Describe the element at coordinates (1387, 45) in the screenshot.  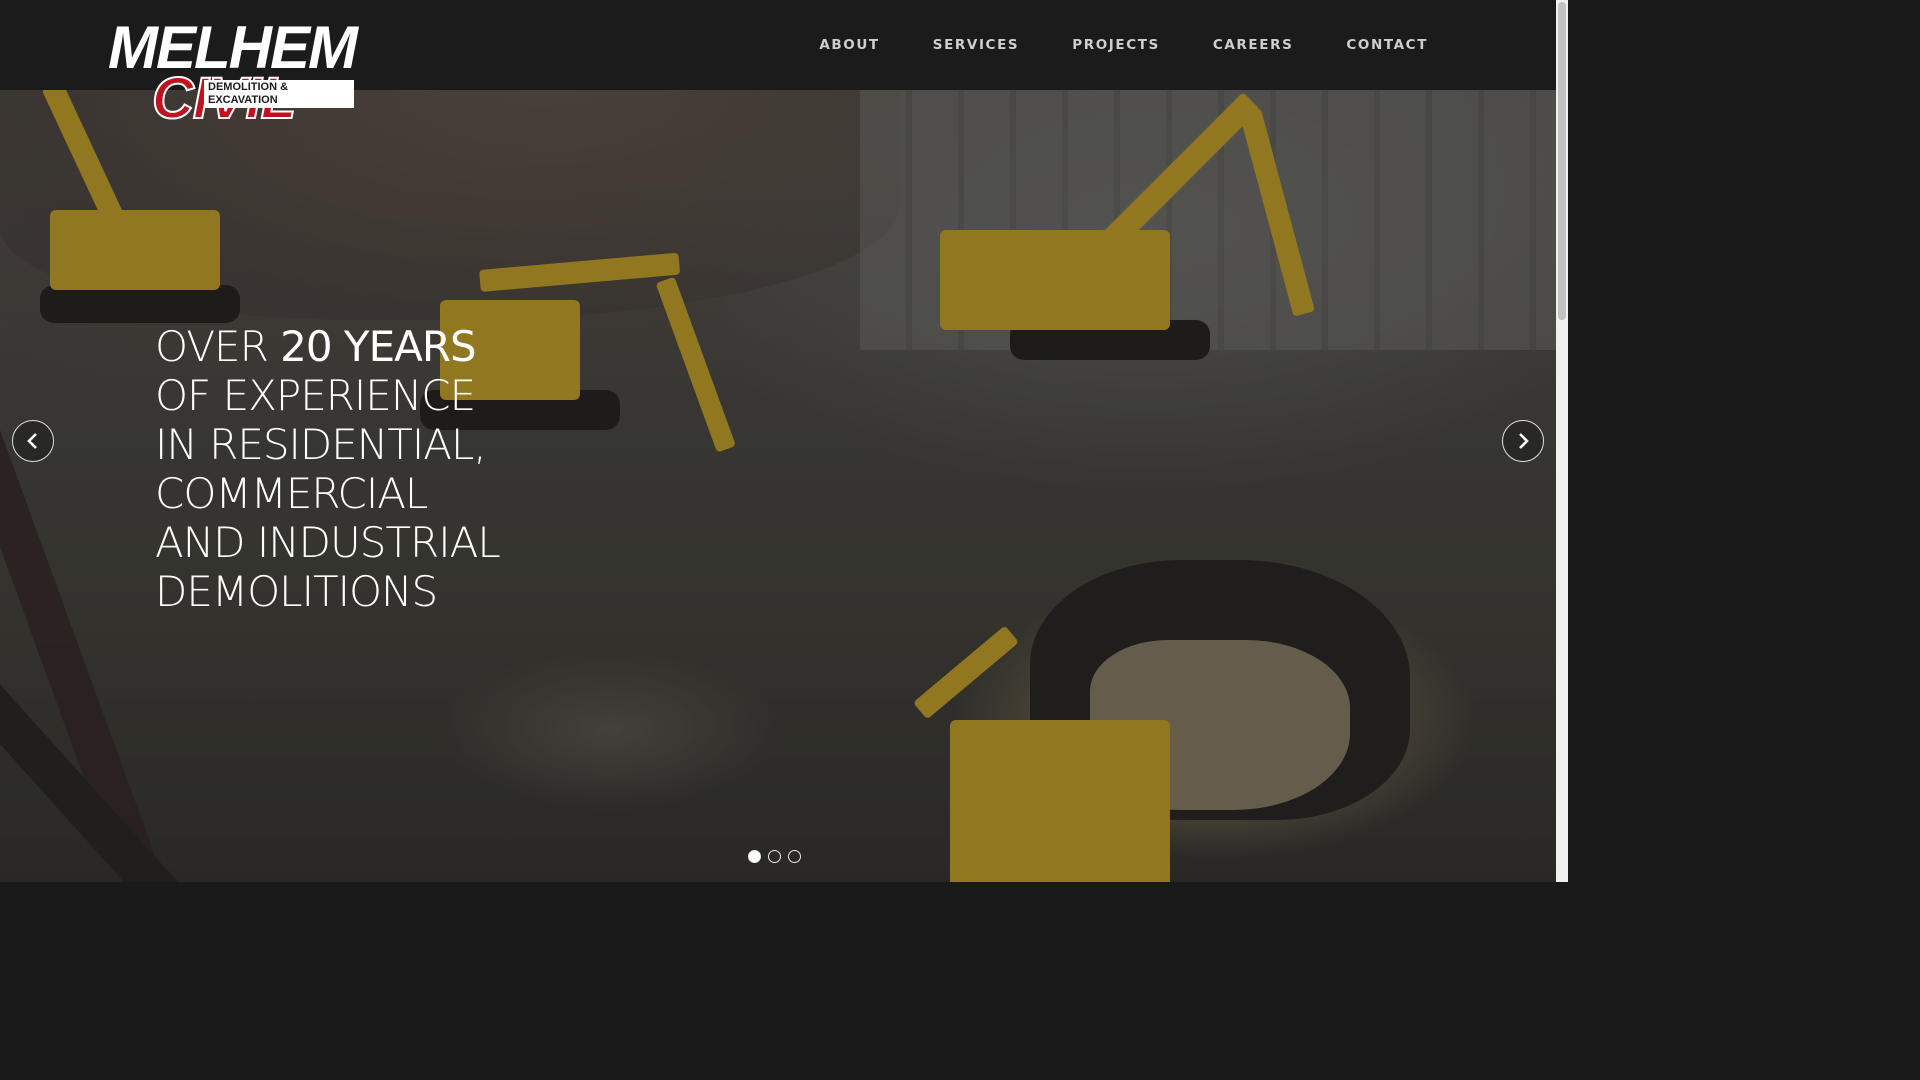
I see `nav-contact: CONTACT` at that location.